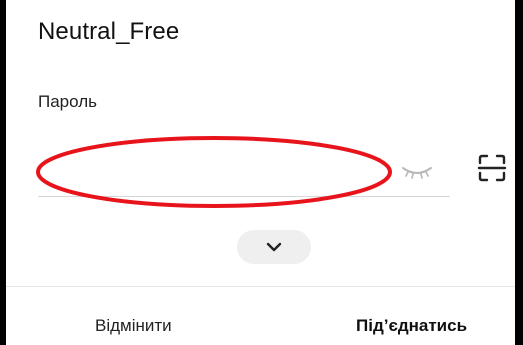 The image size is (523, 345). Describe the element at coordinates (244, 196) in the screenshot. I see `password-input-underline` at that location.